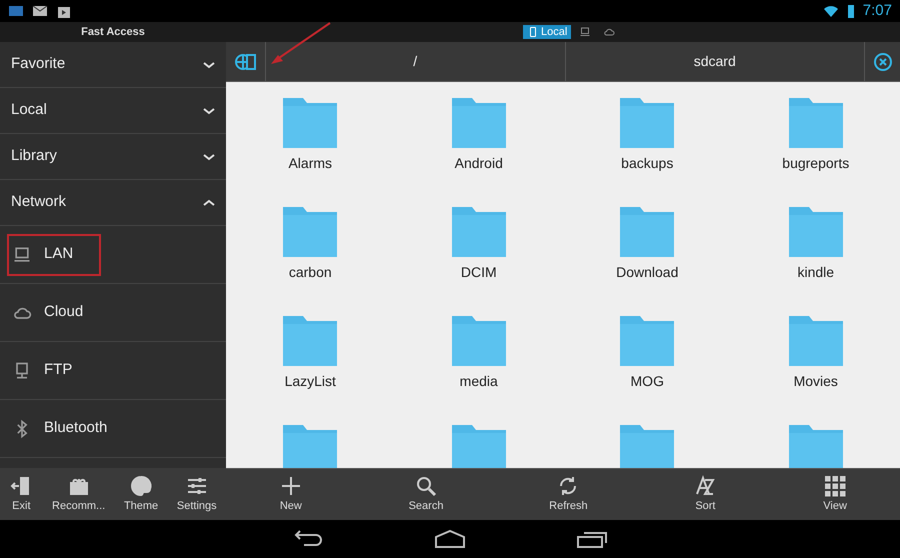 The height and width of the screenshot is (558, 900). I want to click on toolbar-button: Sort, so click(705, 494).